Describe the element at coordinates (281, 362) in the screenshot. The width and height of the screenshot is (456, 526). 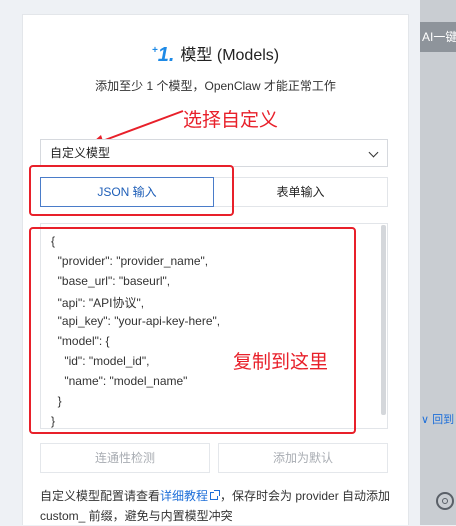
I see `annotation-copy-here: 复制到这里` at that location.